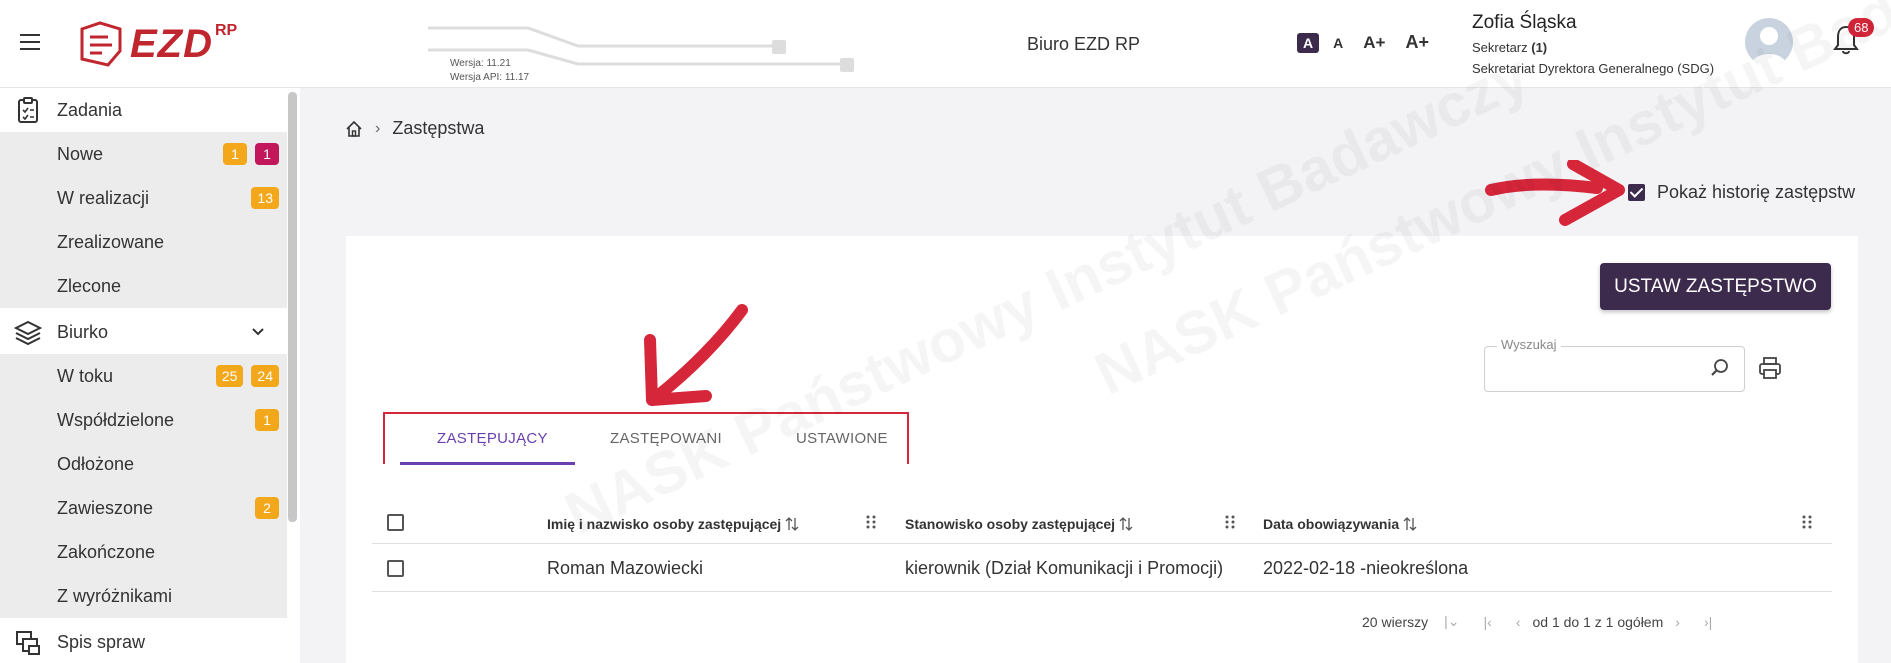 The width and height of the screenshot is (1891, 663). Describe the element at coordinates (480, 63) in the screenshot. I see `version-label: Wersja: 11.21` at that location.